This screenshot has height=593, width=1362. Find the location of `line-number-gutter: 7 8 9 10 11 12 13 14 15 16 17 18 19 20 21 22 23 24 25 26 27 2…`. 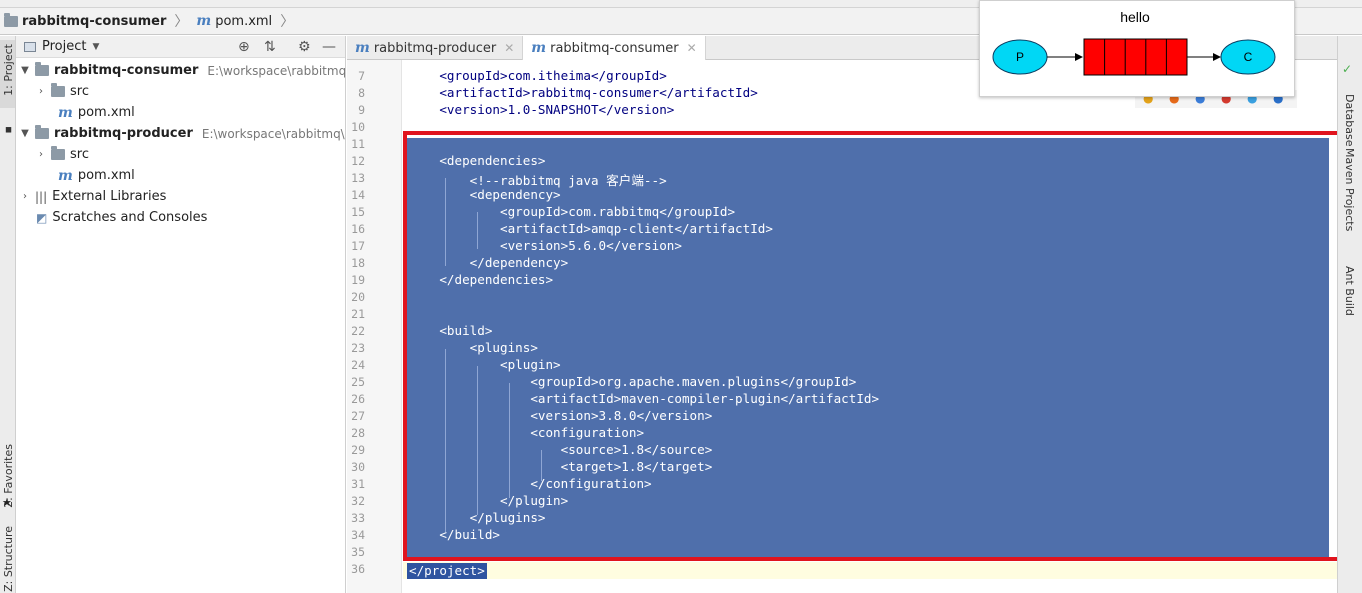

line-number-gutter: 7 8 9 10 11 12 13 14 15 16 17 18 19 20 21 22 23 24 25 26 27 2… is located at coordinates (374, 326).